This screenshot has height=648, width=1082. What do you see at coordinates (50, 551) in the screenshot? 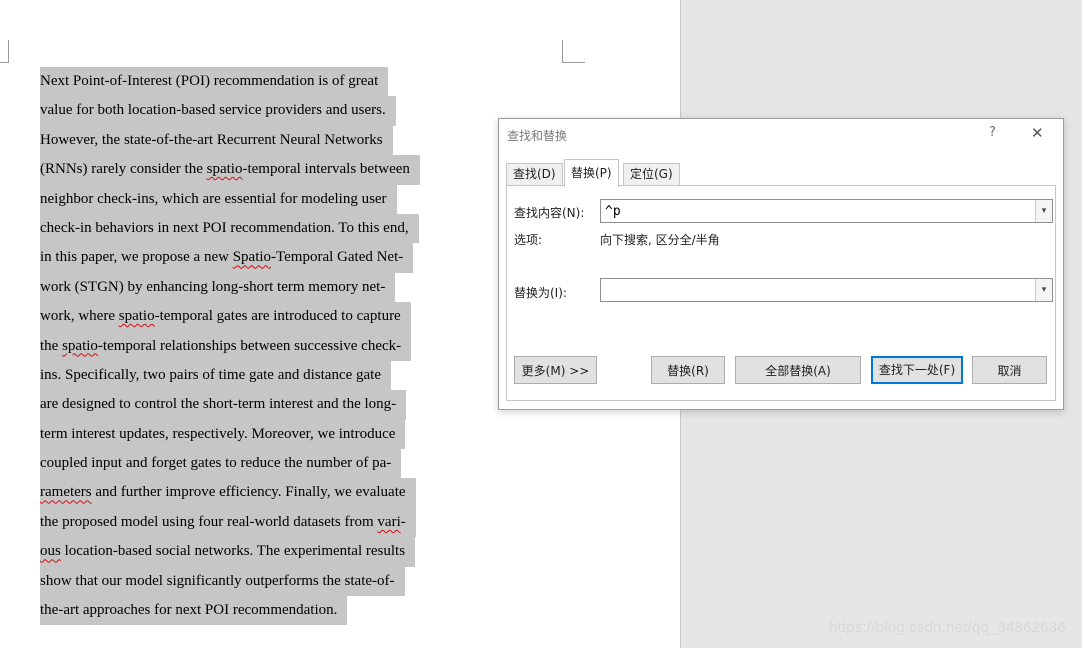
I see `misspelled-word: ous` at bounding box center [50, 551].